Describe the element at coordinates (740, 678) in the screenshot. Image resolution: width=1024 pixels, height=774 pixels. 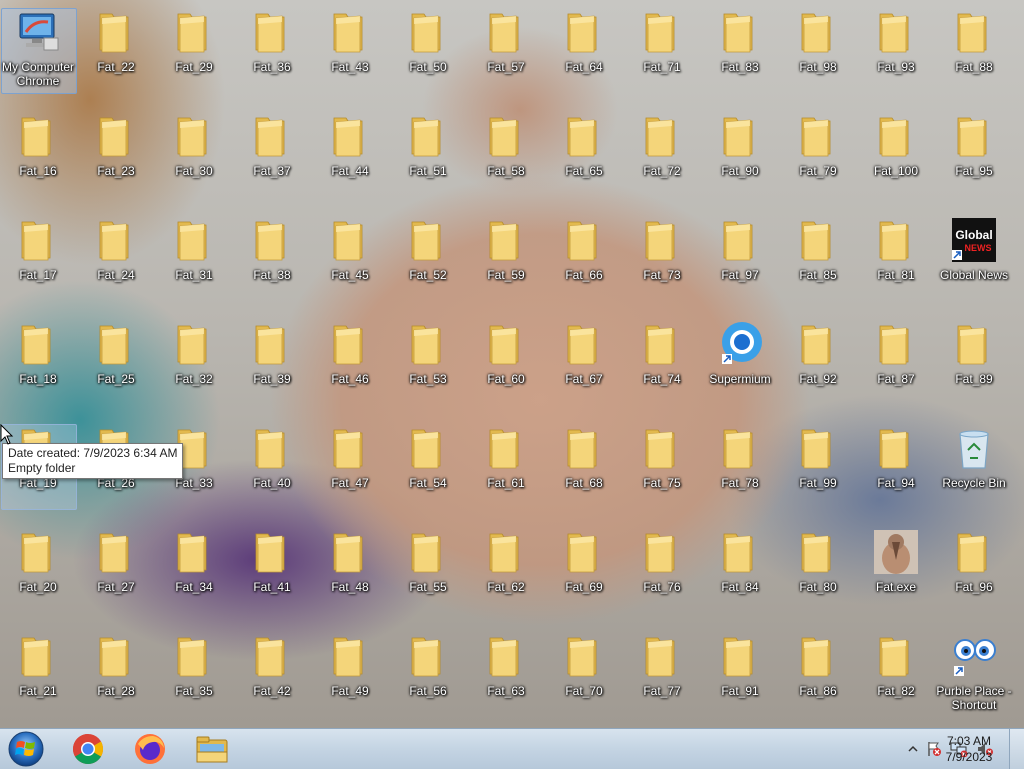
I see `desktop-icon-fat-91: Fat_91` at that location.